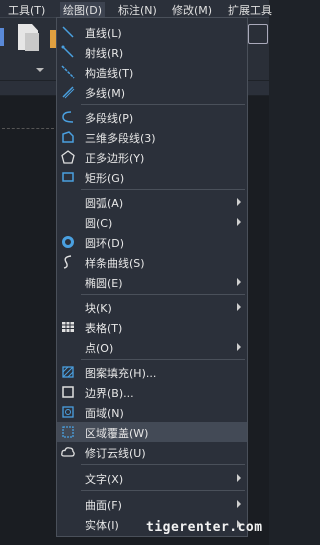  I want to click on polygon-icon, so click(68, 157).